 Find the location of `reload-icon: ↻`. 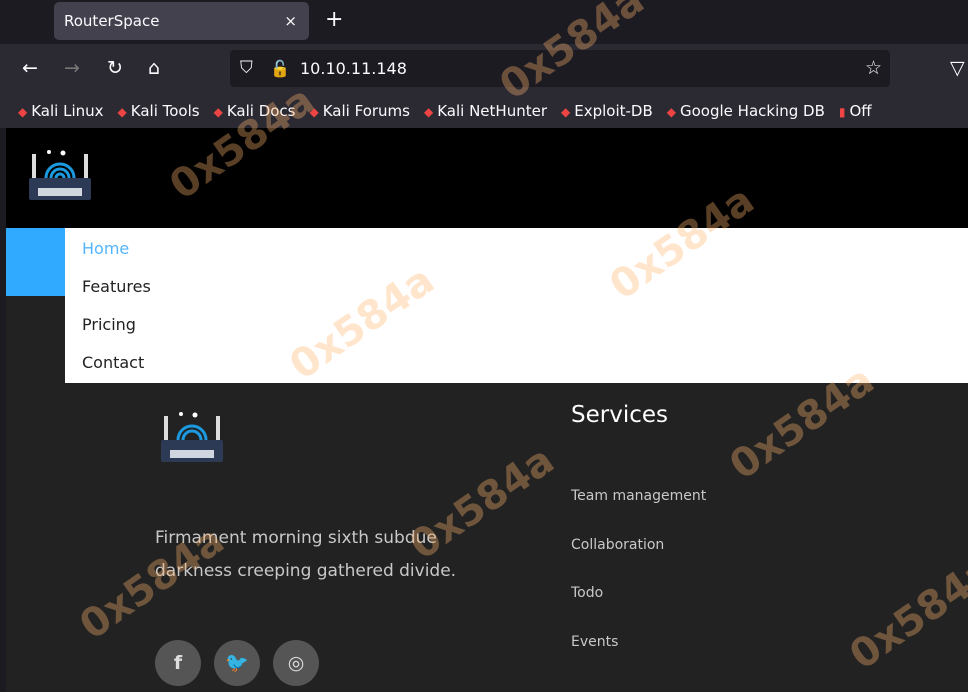

reload-icon: ↻ is located at coordinates (115, 68).